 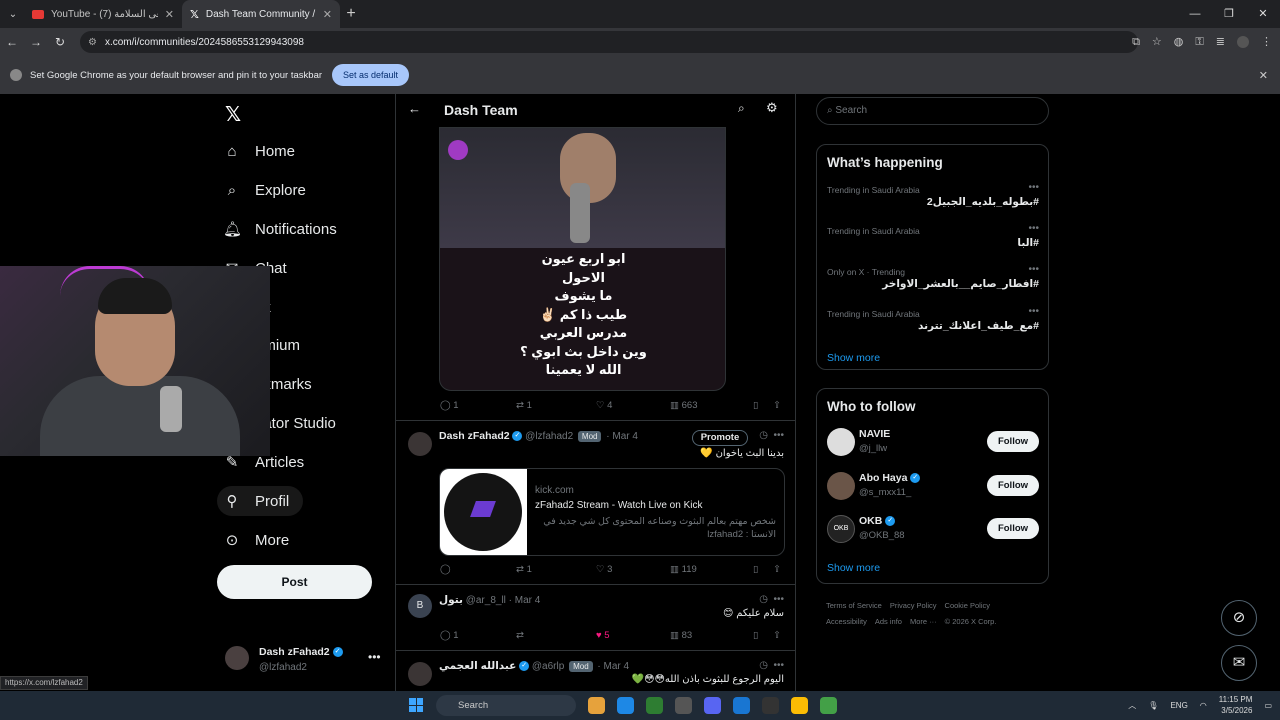 What do you see at coordinates (772, 108) in the screenshot?
I see `gear-icon: ⚙` at bounding box center [772, 108].